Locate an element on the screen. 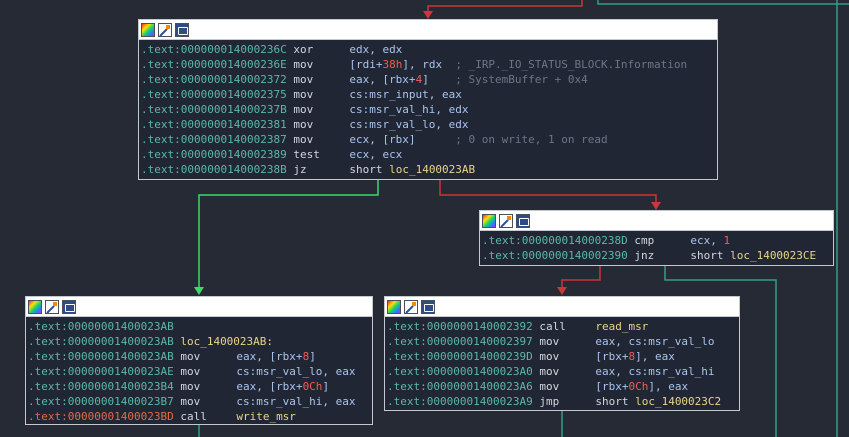 This screenshot has width=849, height=437. code-label: read_msr is located at coordinates (621, 326).